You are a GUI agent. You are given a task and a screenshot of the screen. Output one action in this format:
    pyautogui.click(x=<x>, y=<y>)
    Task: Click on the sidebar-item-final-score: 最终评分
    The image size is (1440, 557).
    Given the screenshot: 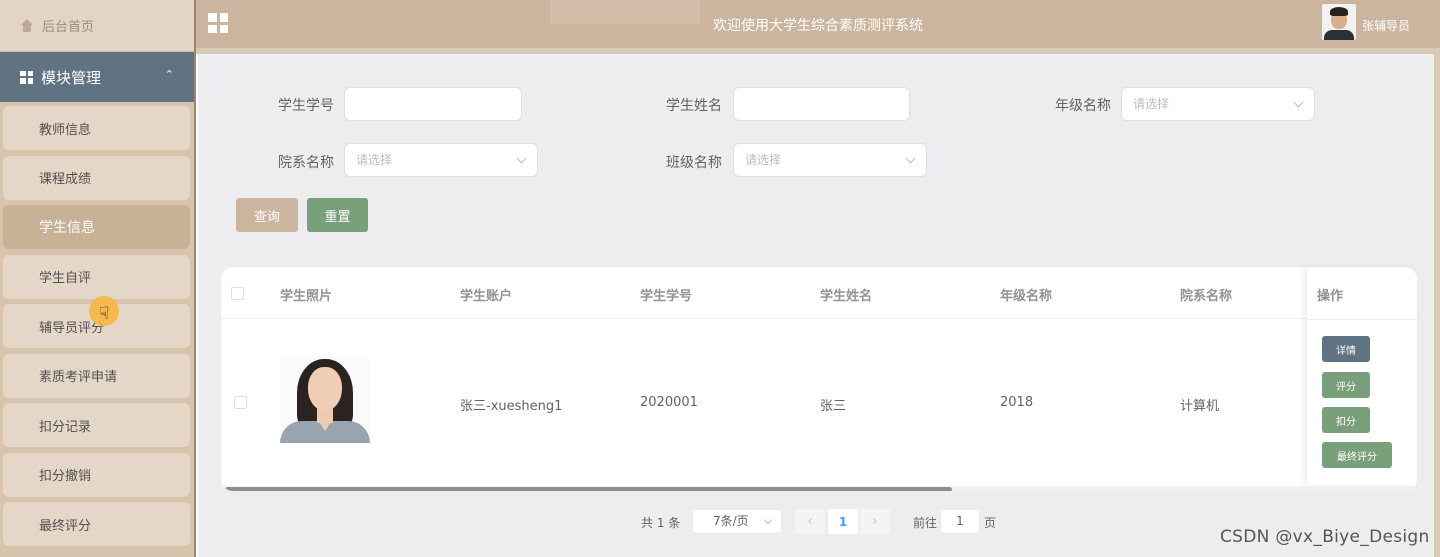 What is the action you would take?
    pyautogui.click(x=96, y=524)
    